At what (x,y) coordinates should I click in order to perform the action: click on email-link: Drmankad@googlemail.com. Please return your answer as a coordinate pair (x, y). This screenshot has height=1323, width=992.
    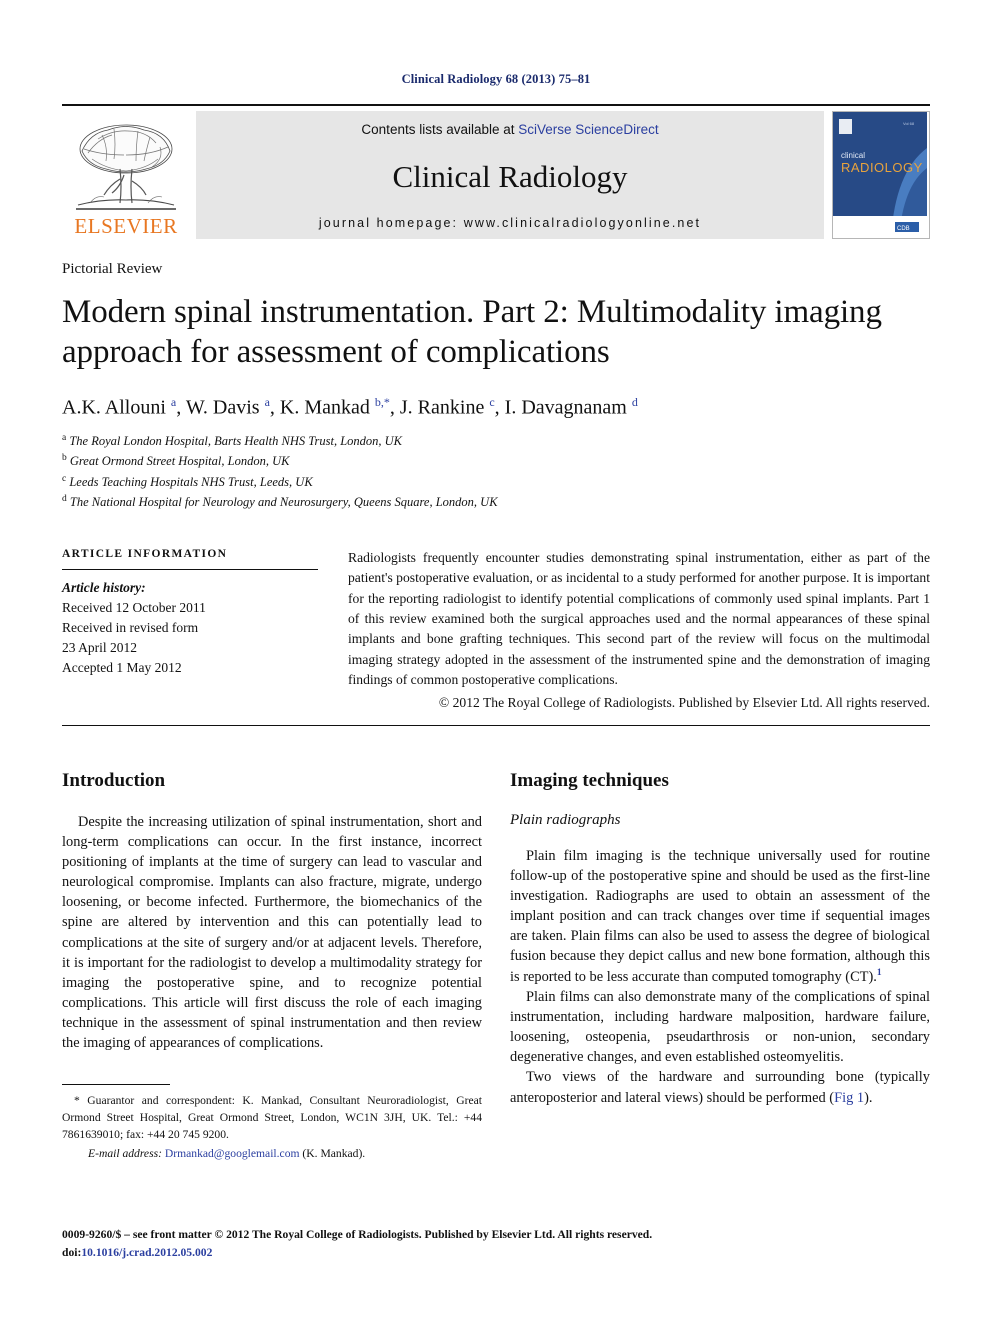
    Looking at the image, I should click on (232, 1153).